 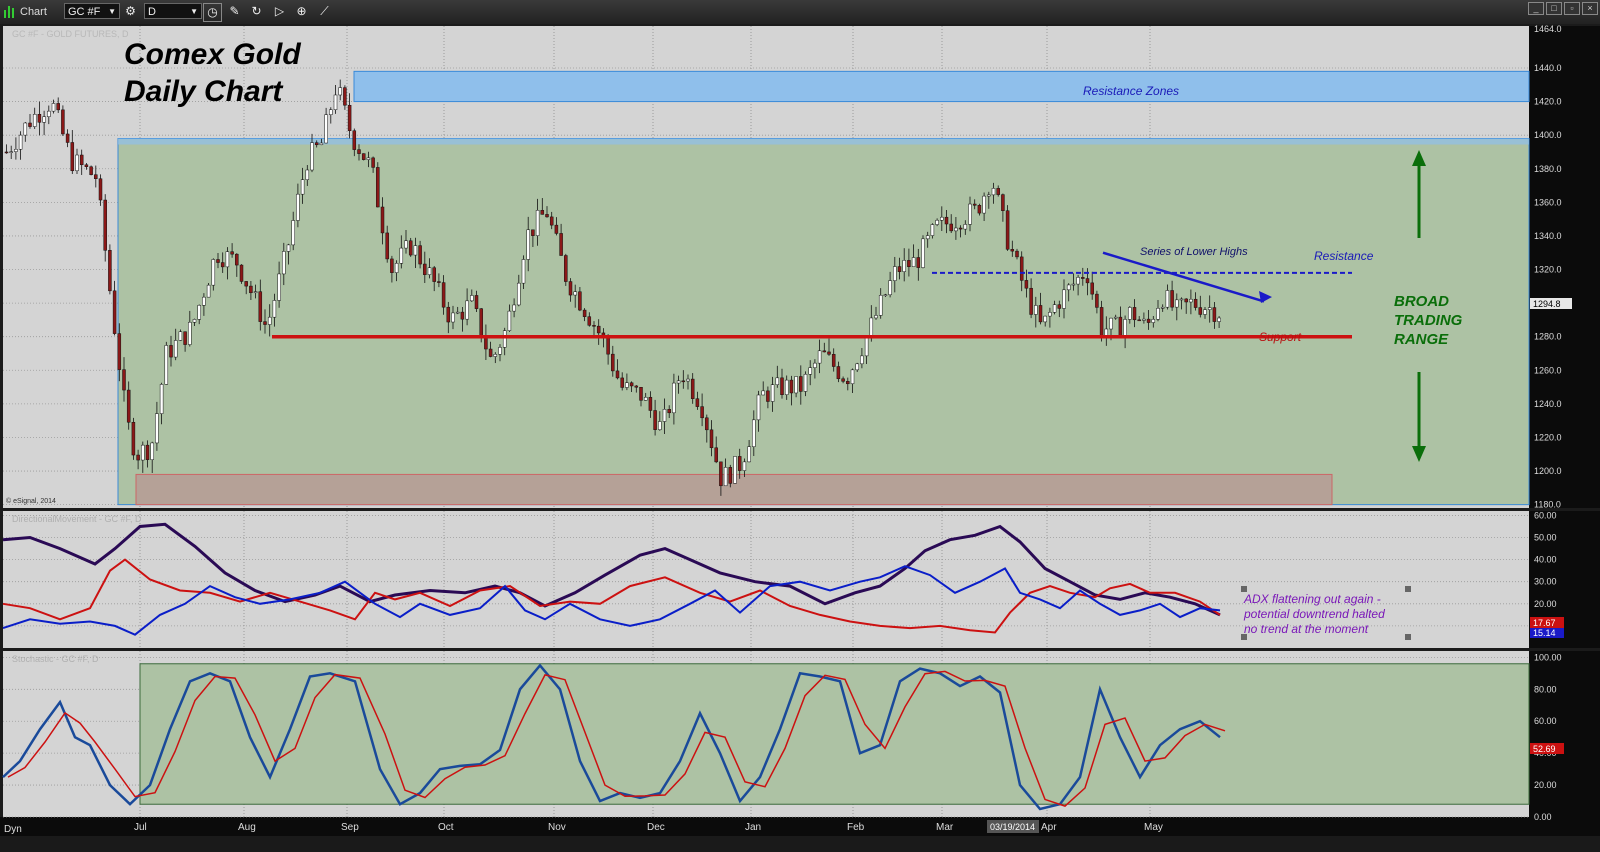 What do you see at coordinates (204, 91) in the screenshot?
I see `chart-title-line2: Daily Chart` at bounding box center [204, 91].